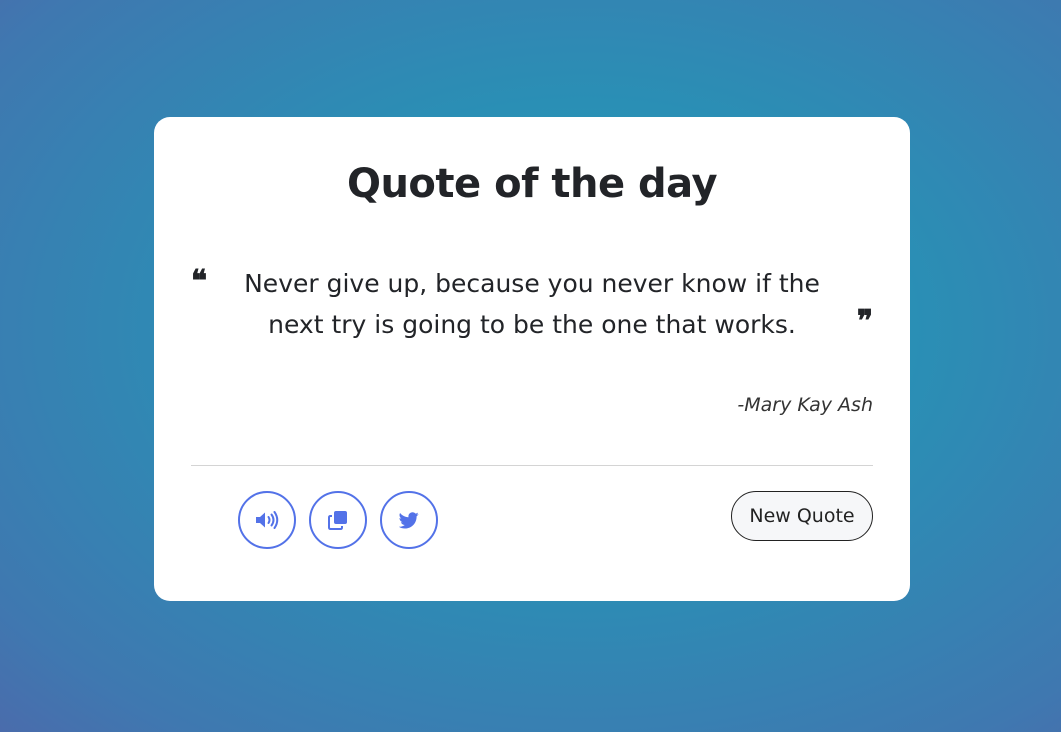 The image size is (1061, 732). What do you see at coordinates (864, 321) in the screenshot?
I see `close-quote-icon: ❞` at bounding box center [864, 321].